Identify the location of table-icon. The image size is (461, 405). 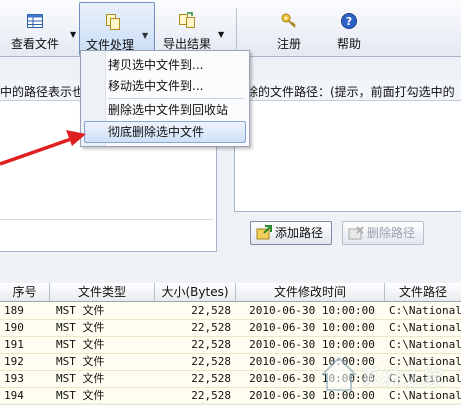
(35, 21).